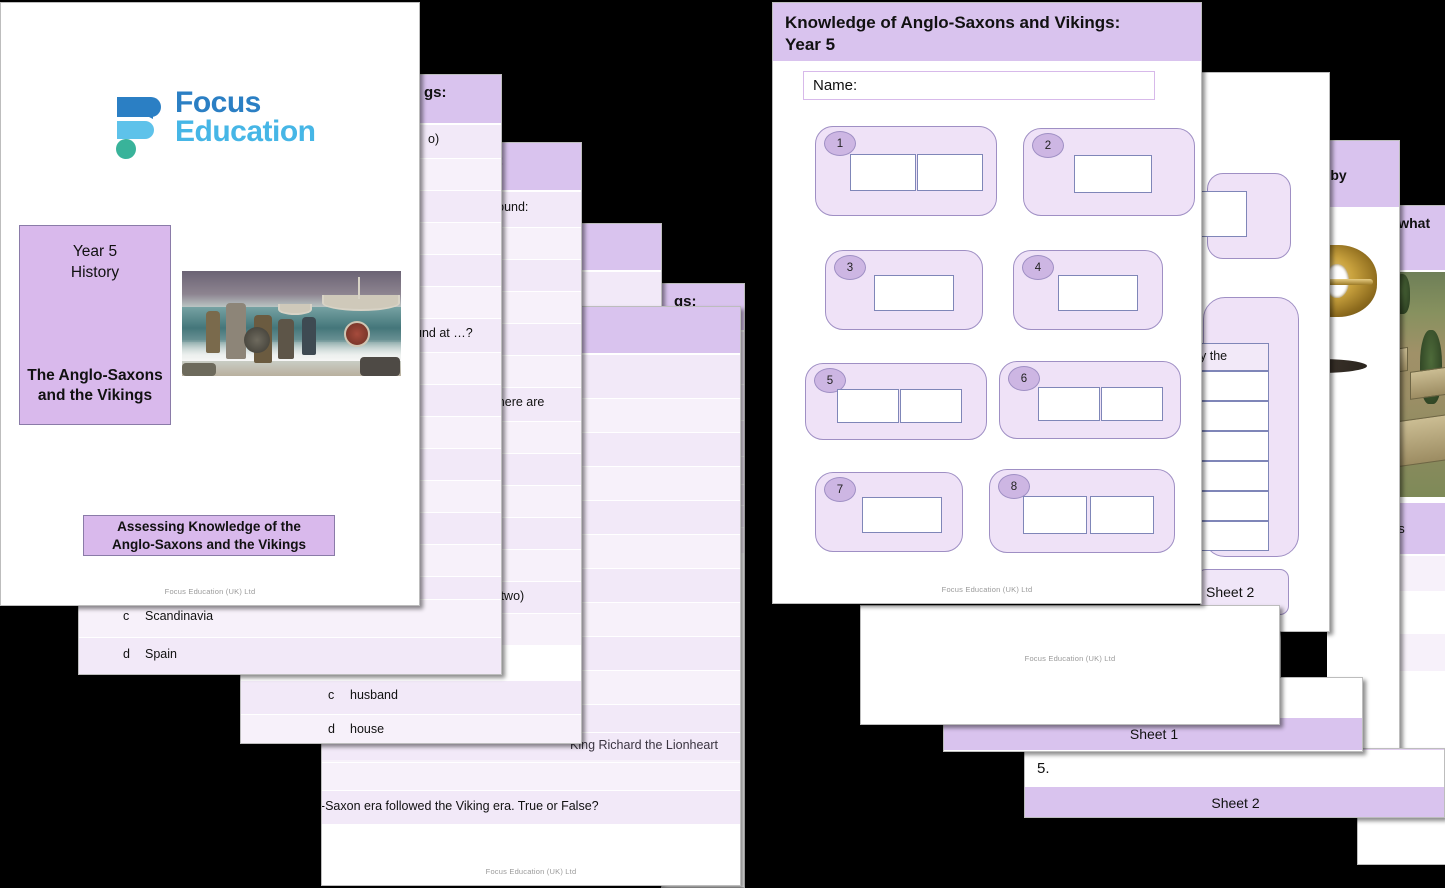 This screenshot has width=1445, height=888. I want to click on focus-education-logo: Focus Education, so click(216, 127).